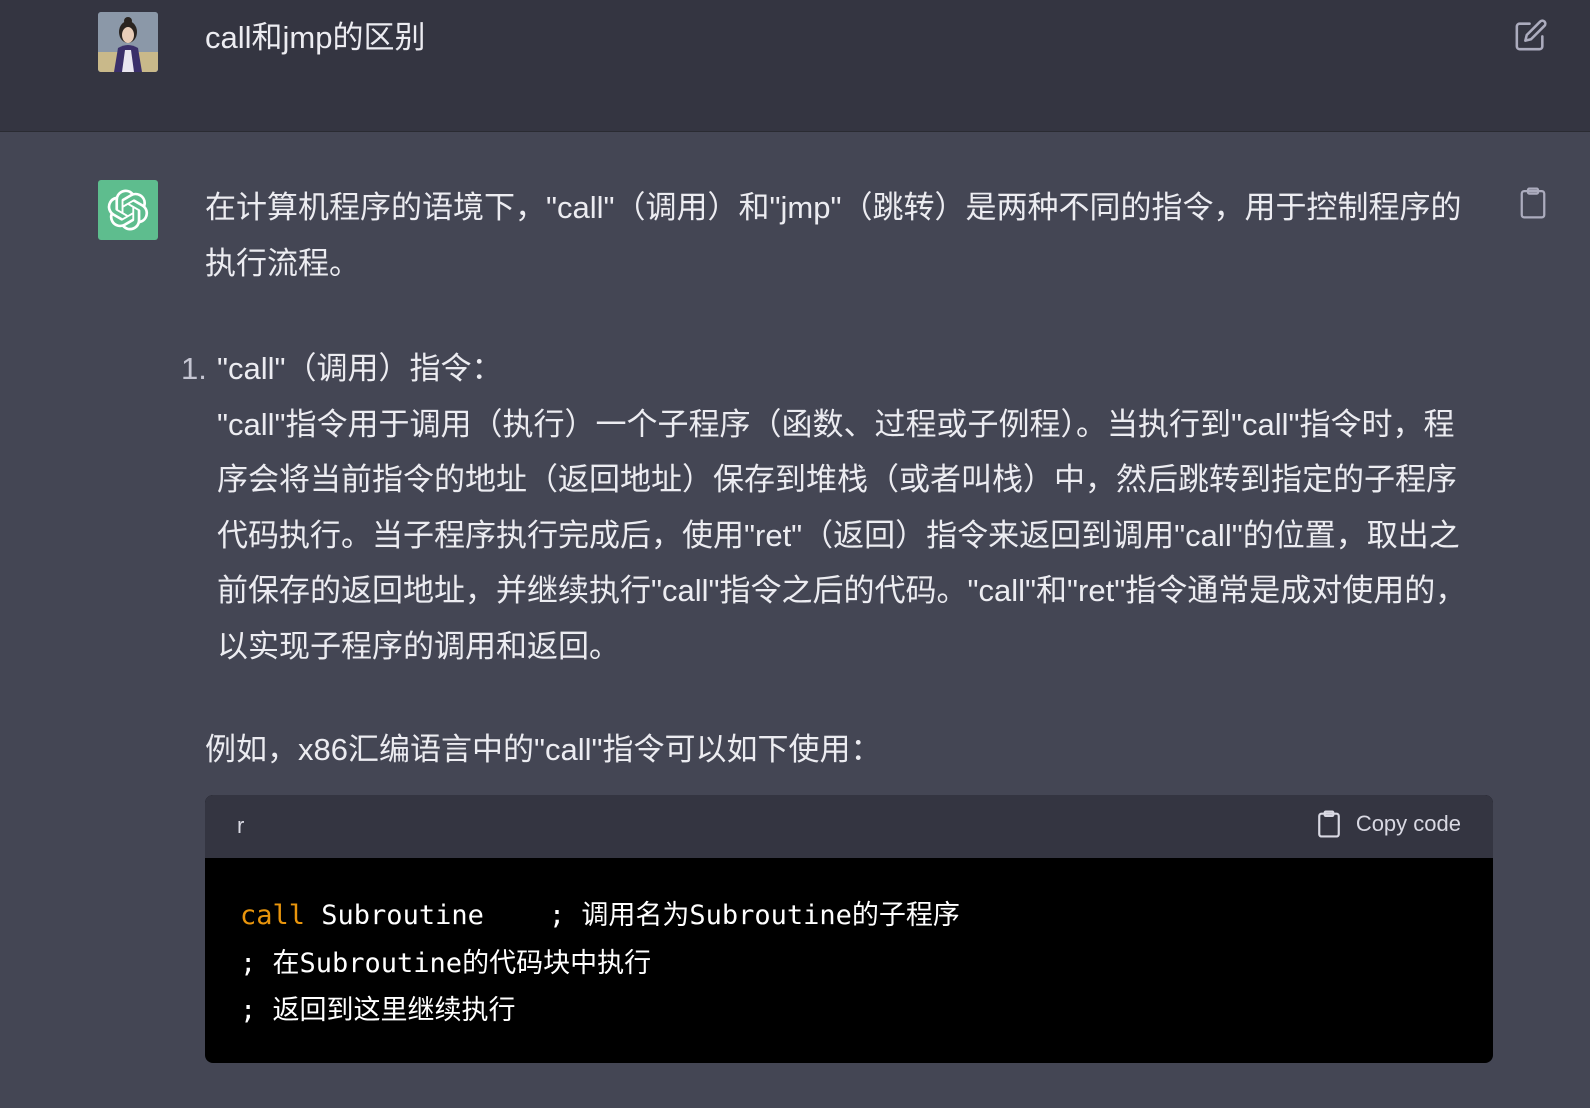 The width and height of the screenshot is (1590, 1108). Describe the element at coordinates (837, 479) in the screenshot. I see `list-item-line-2: 序会将当前指令的地址（返回地址）保存到堆栈（或者叫栈）中，然后跳转到指定的子程序` at that location.